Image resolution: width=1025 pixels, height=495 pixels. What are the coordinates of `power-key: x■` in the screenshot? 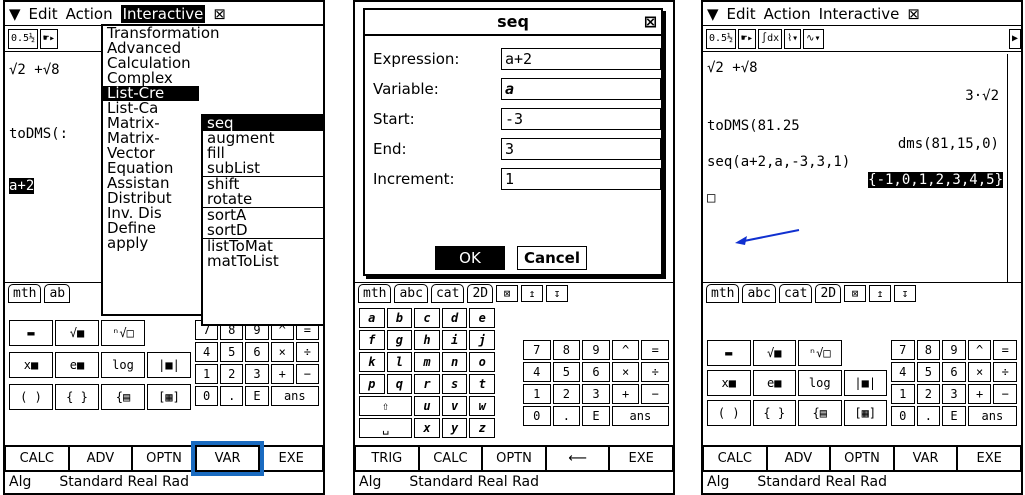 It's located at (31, 365).